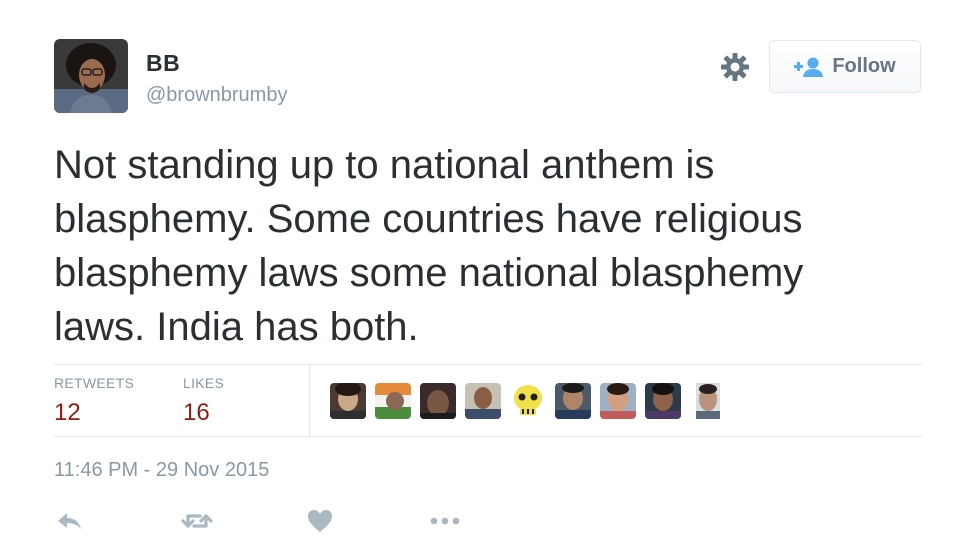 This screenshot has width=976, height=549. I want to click on more-dots-icon, so click(445, 521).